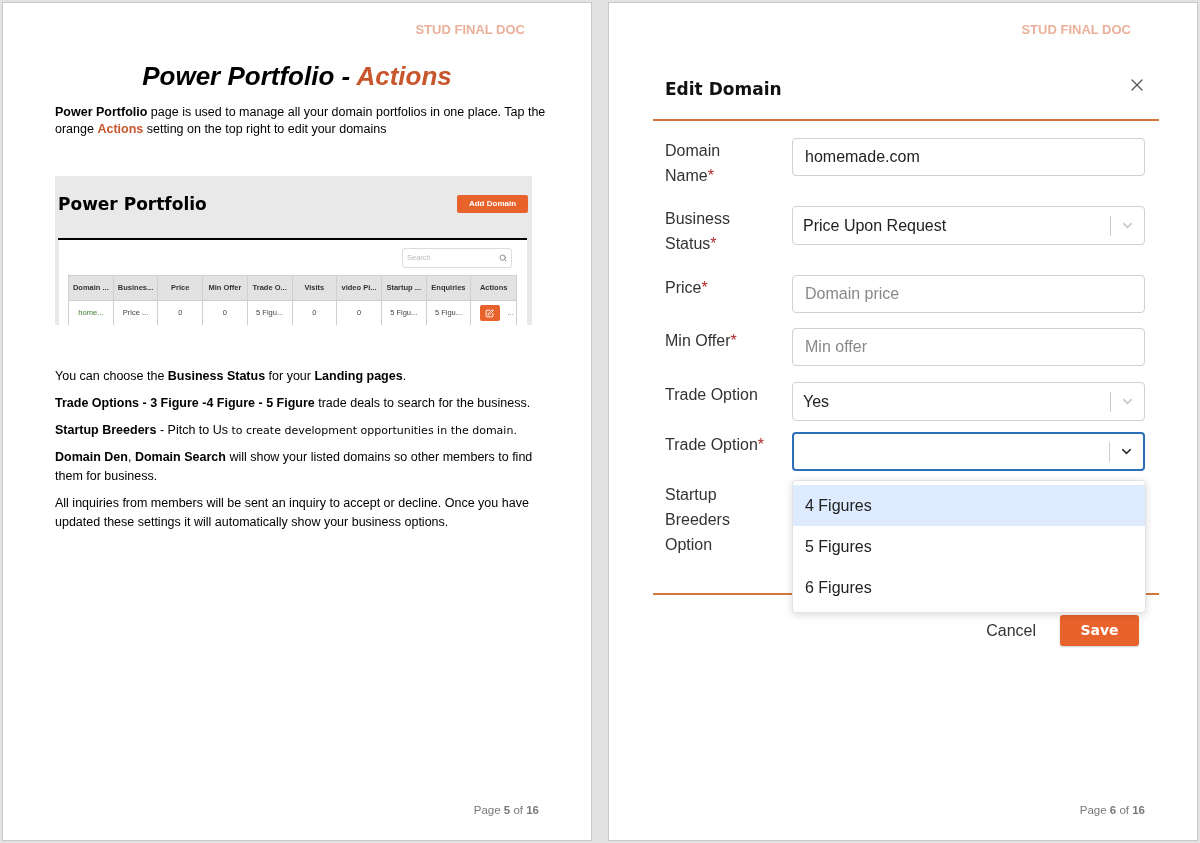 Image resolution: width=1200 pixels, height=843 pixels. I want to click on input-field: Min offer, so click(968, 347).